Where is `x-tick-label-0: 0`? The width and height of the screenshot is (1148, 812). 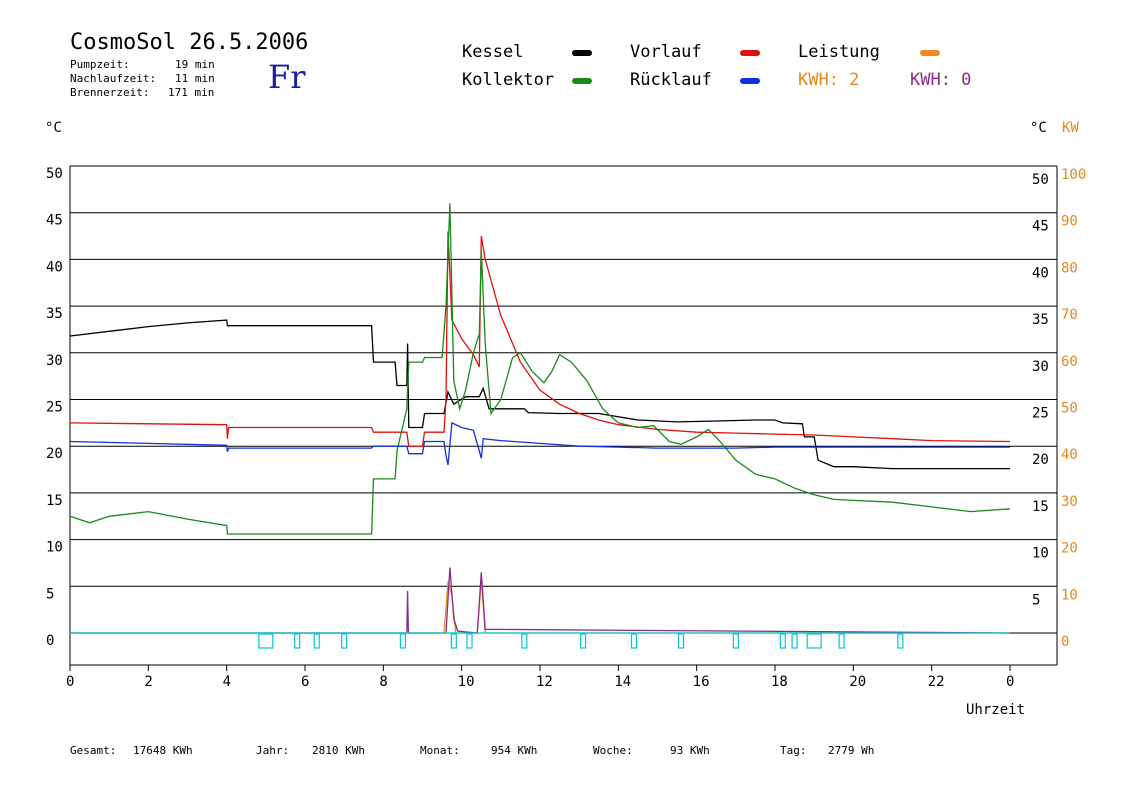 x-tick-label-0: 0 is located at coordinates (70, 682).